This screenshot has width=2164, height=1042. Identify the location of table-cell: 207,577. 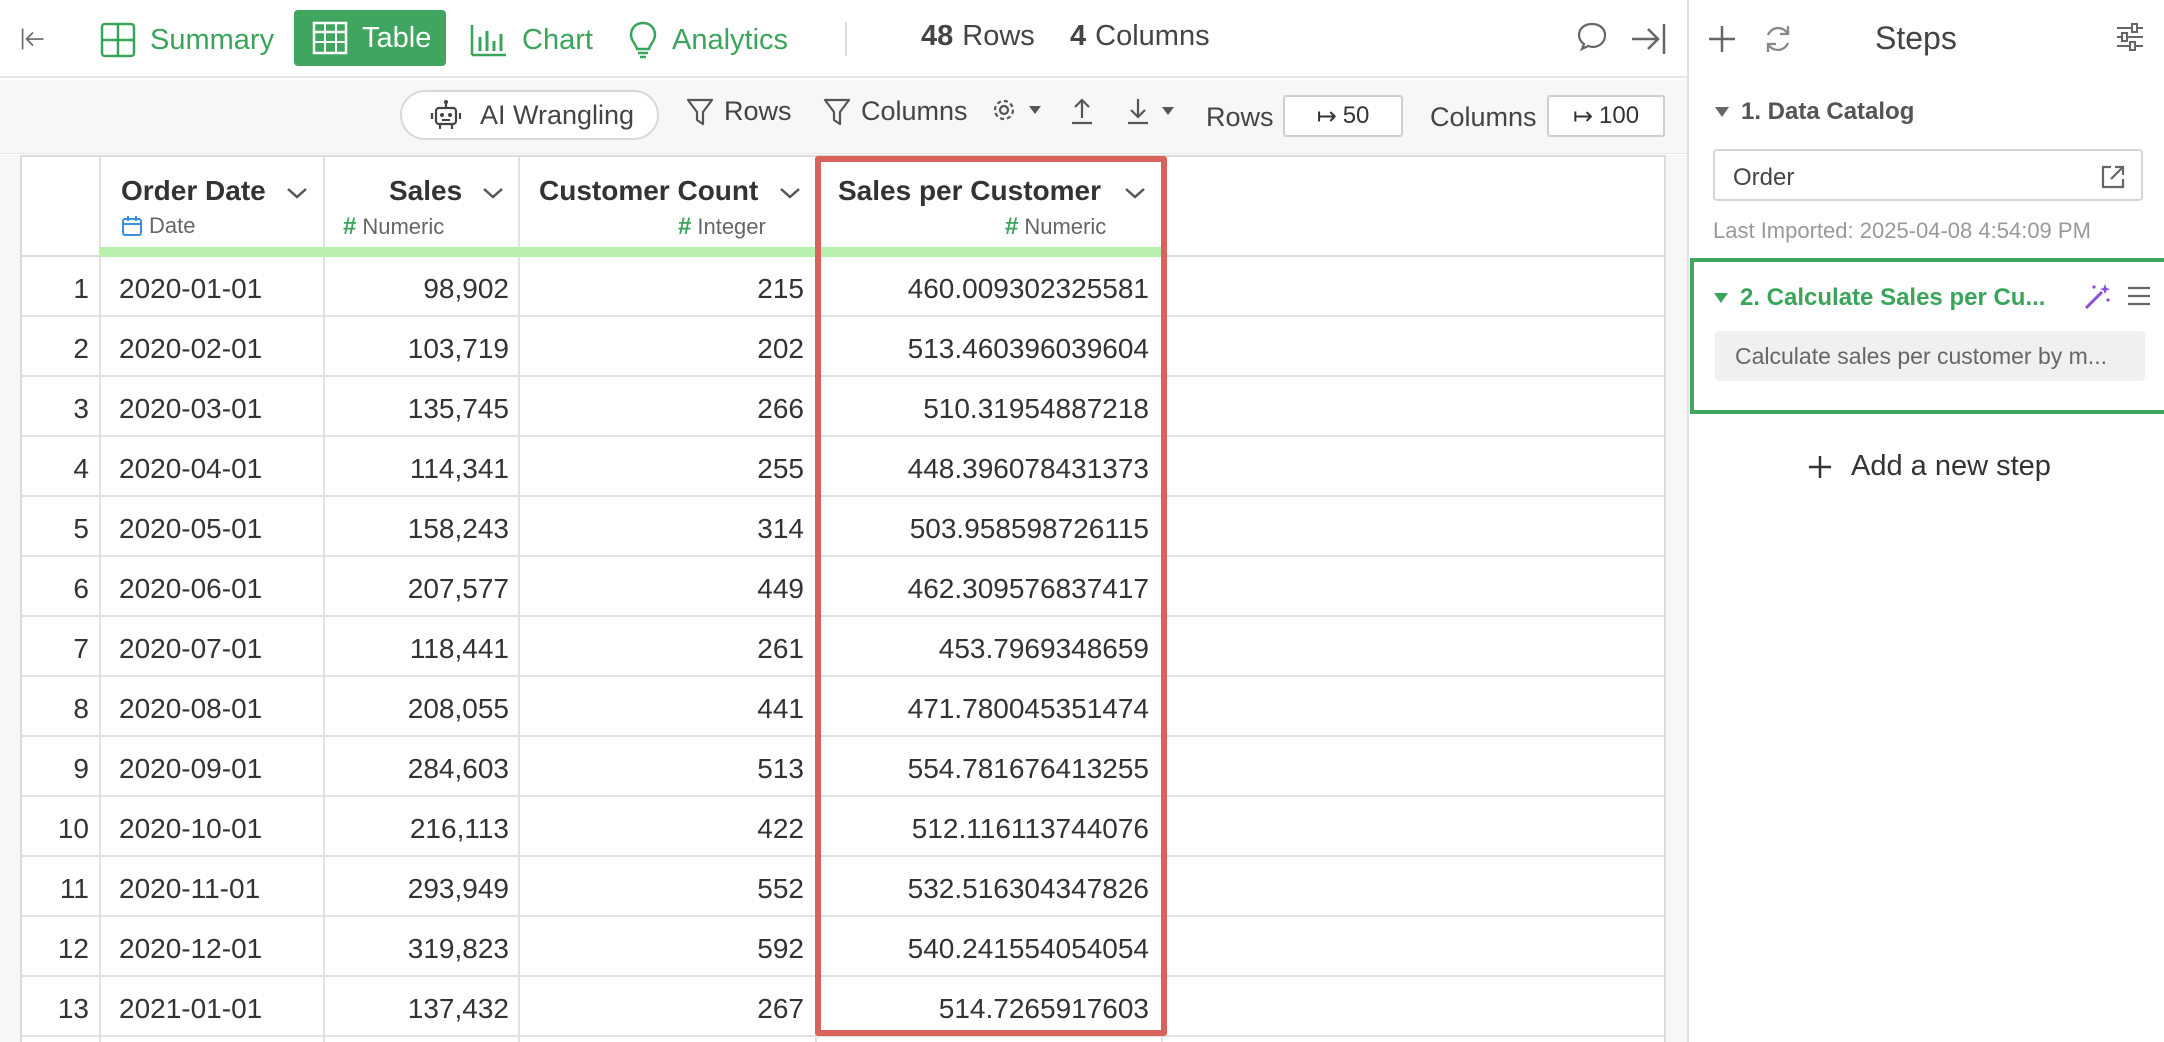
(458, 589).